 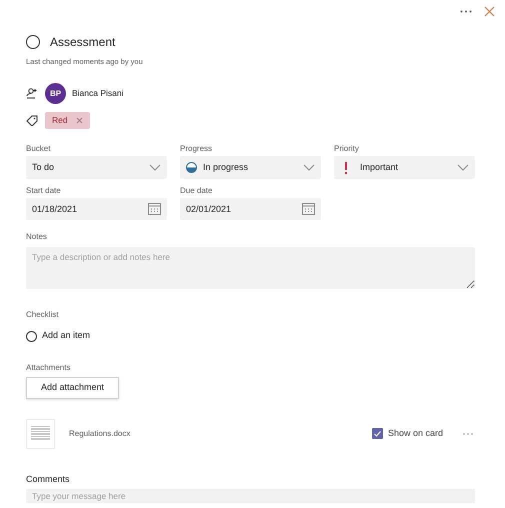 I want to click on field-label: Attachments, so click(x=49, y=368).